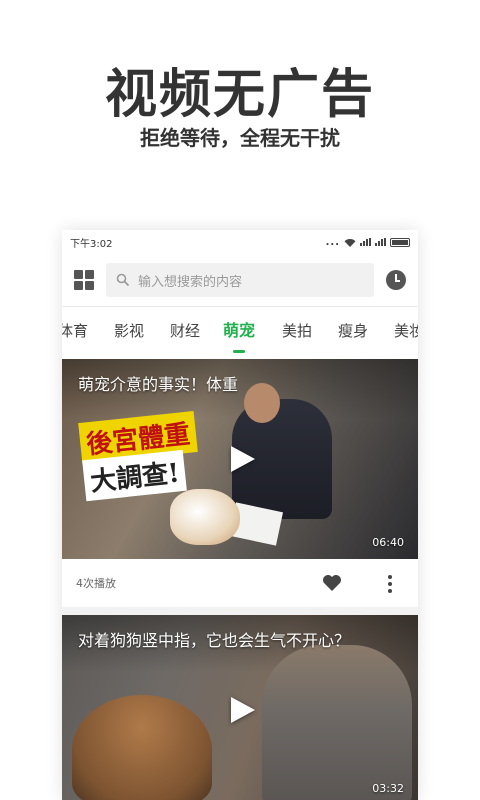  Describe the element at coordinates (154, 456) in the screenshot. I see `thumbnail-overlay-text: 後宮體重 大調查!` at that location.